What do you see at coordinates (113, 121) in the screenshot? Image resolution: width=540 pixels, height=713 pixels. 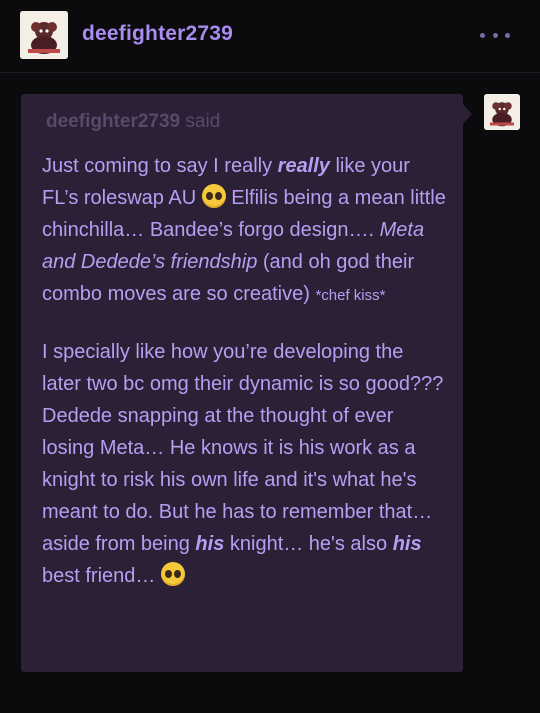 I see `asker-name: deefighter2739` at bounding box center [113, 121].